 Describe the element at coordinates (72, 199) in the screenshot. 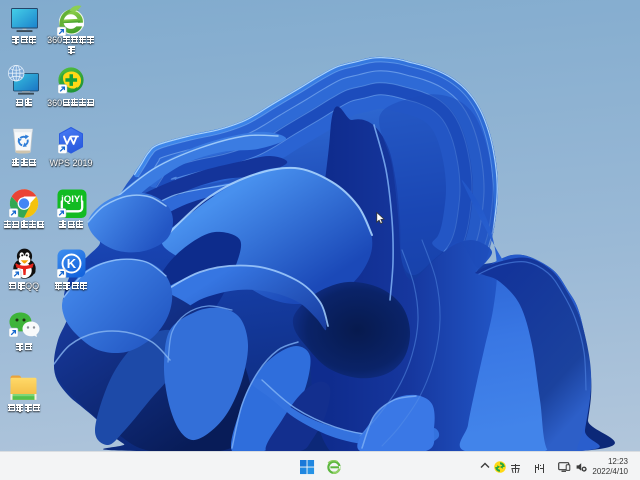

I see `svg-text: iQIYI` at that location.